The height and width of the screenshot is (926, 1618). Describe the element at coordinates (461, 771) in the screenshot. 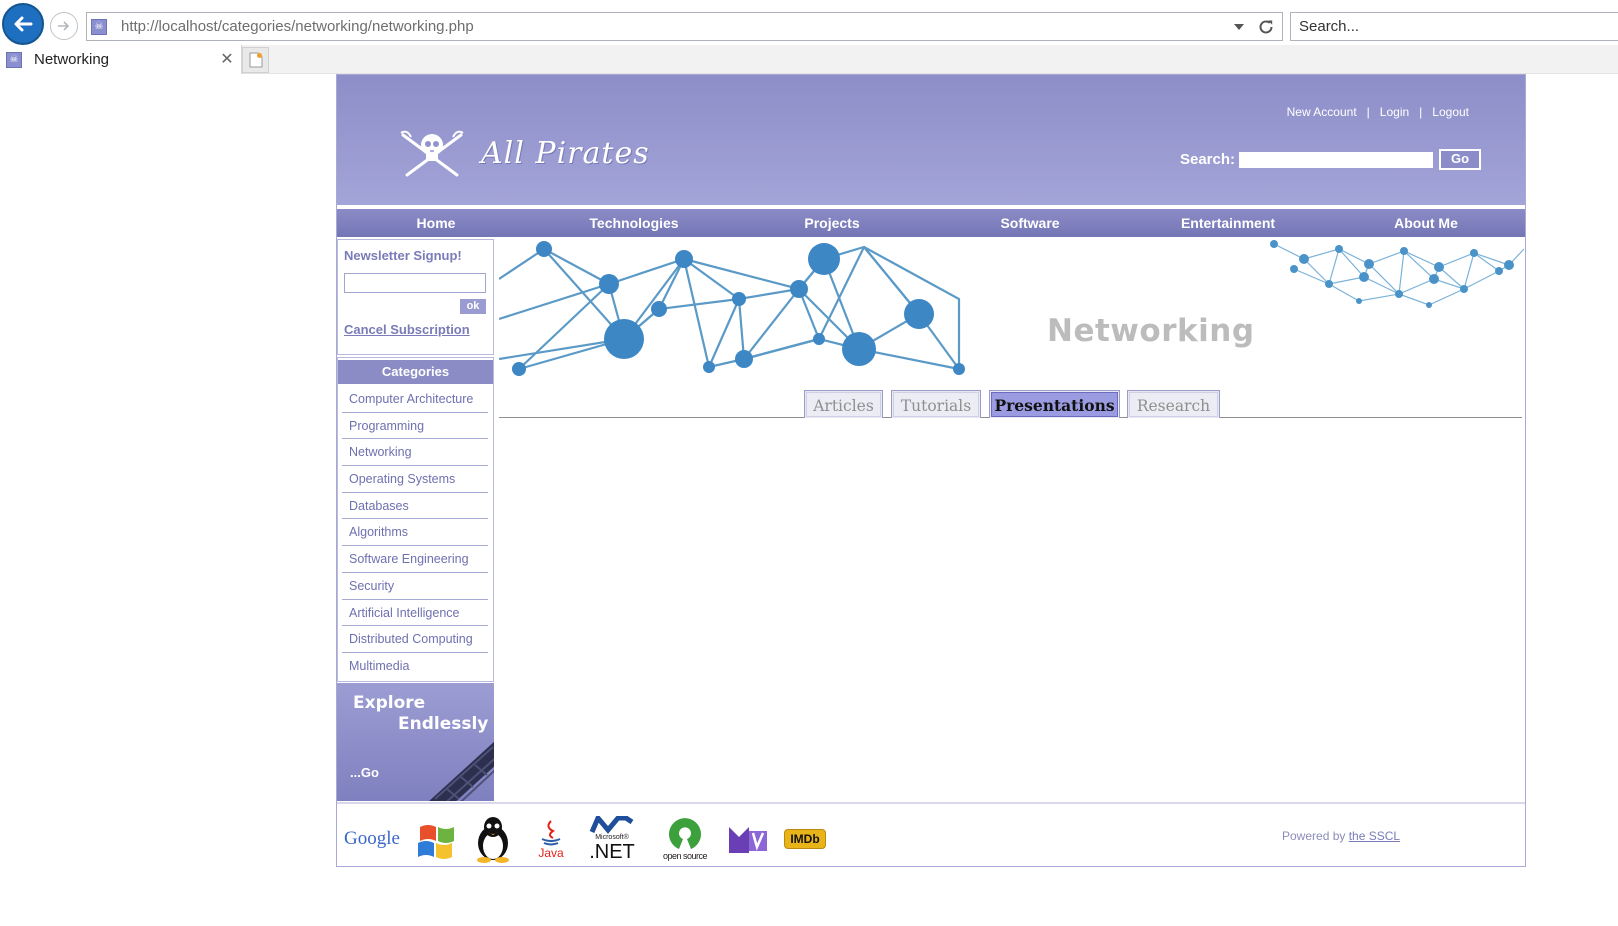

I see `keyboard-icon` at that location.